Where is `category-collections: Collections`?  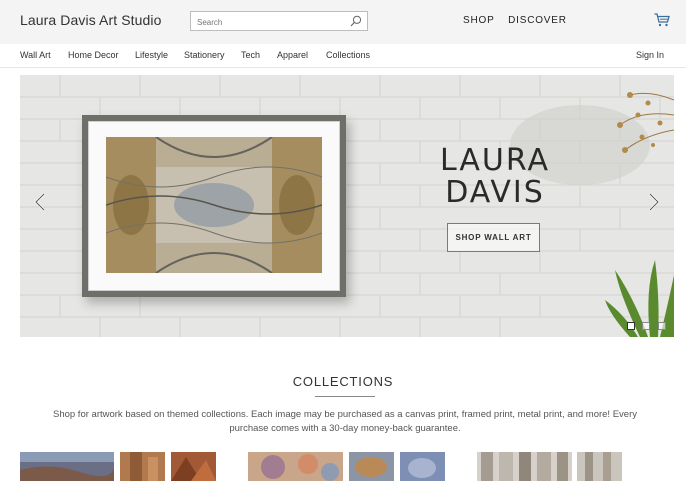
category-collections: Collections is located at coordinates (348, 55).